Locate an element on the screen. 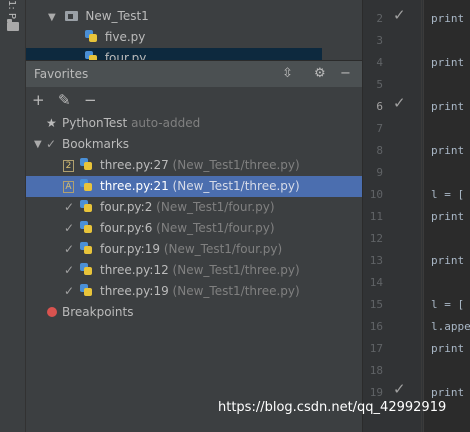 The image size is (470, 432). project-note: auto-added is located at coordinates (166, 123).